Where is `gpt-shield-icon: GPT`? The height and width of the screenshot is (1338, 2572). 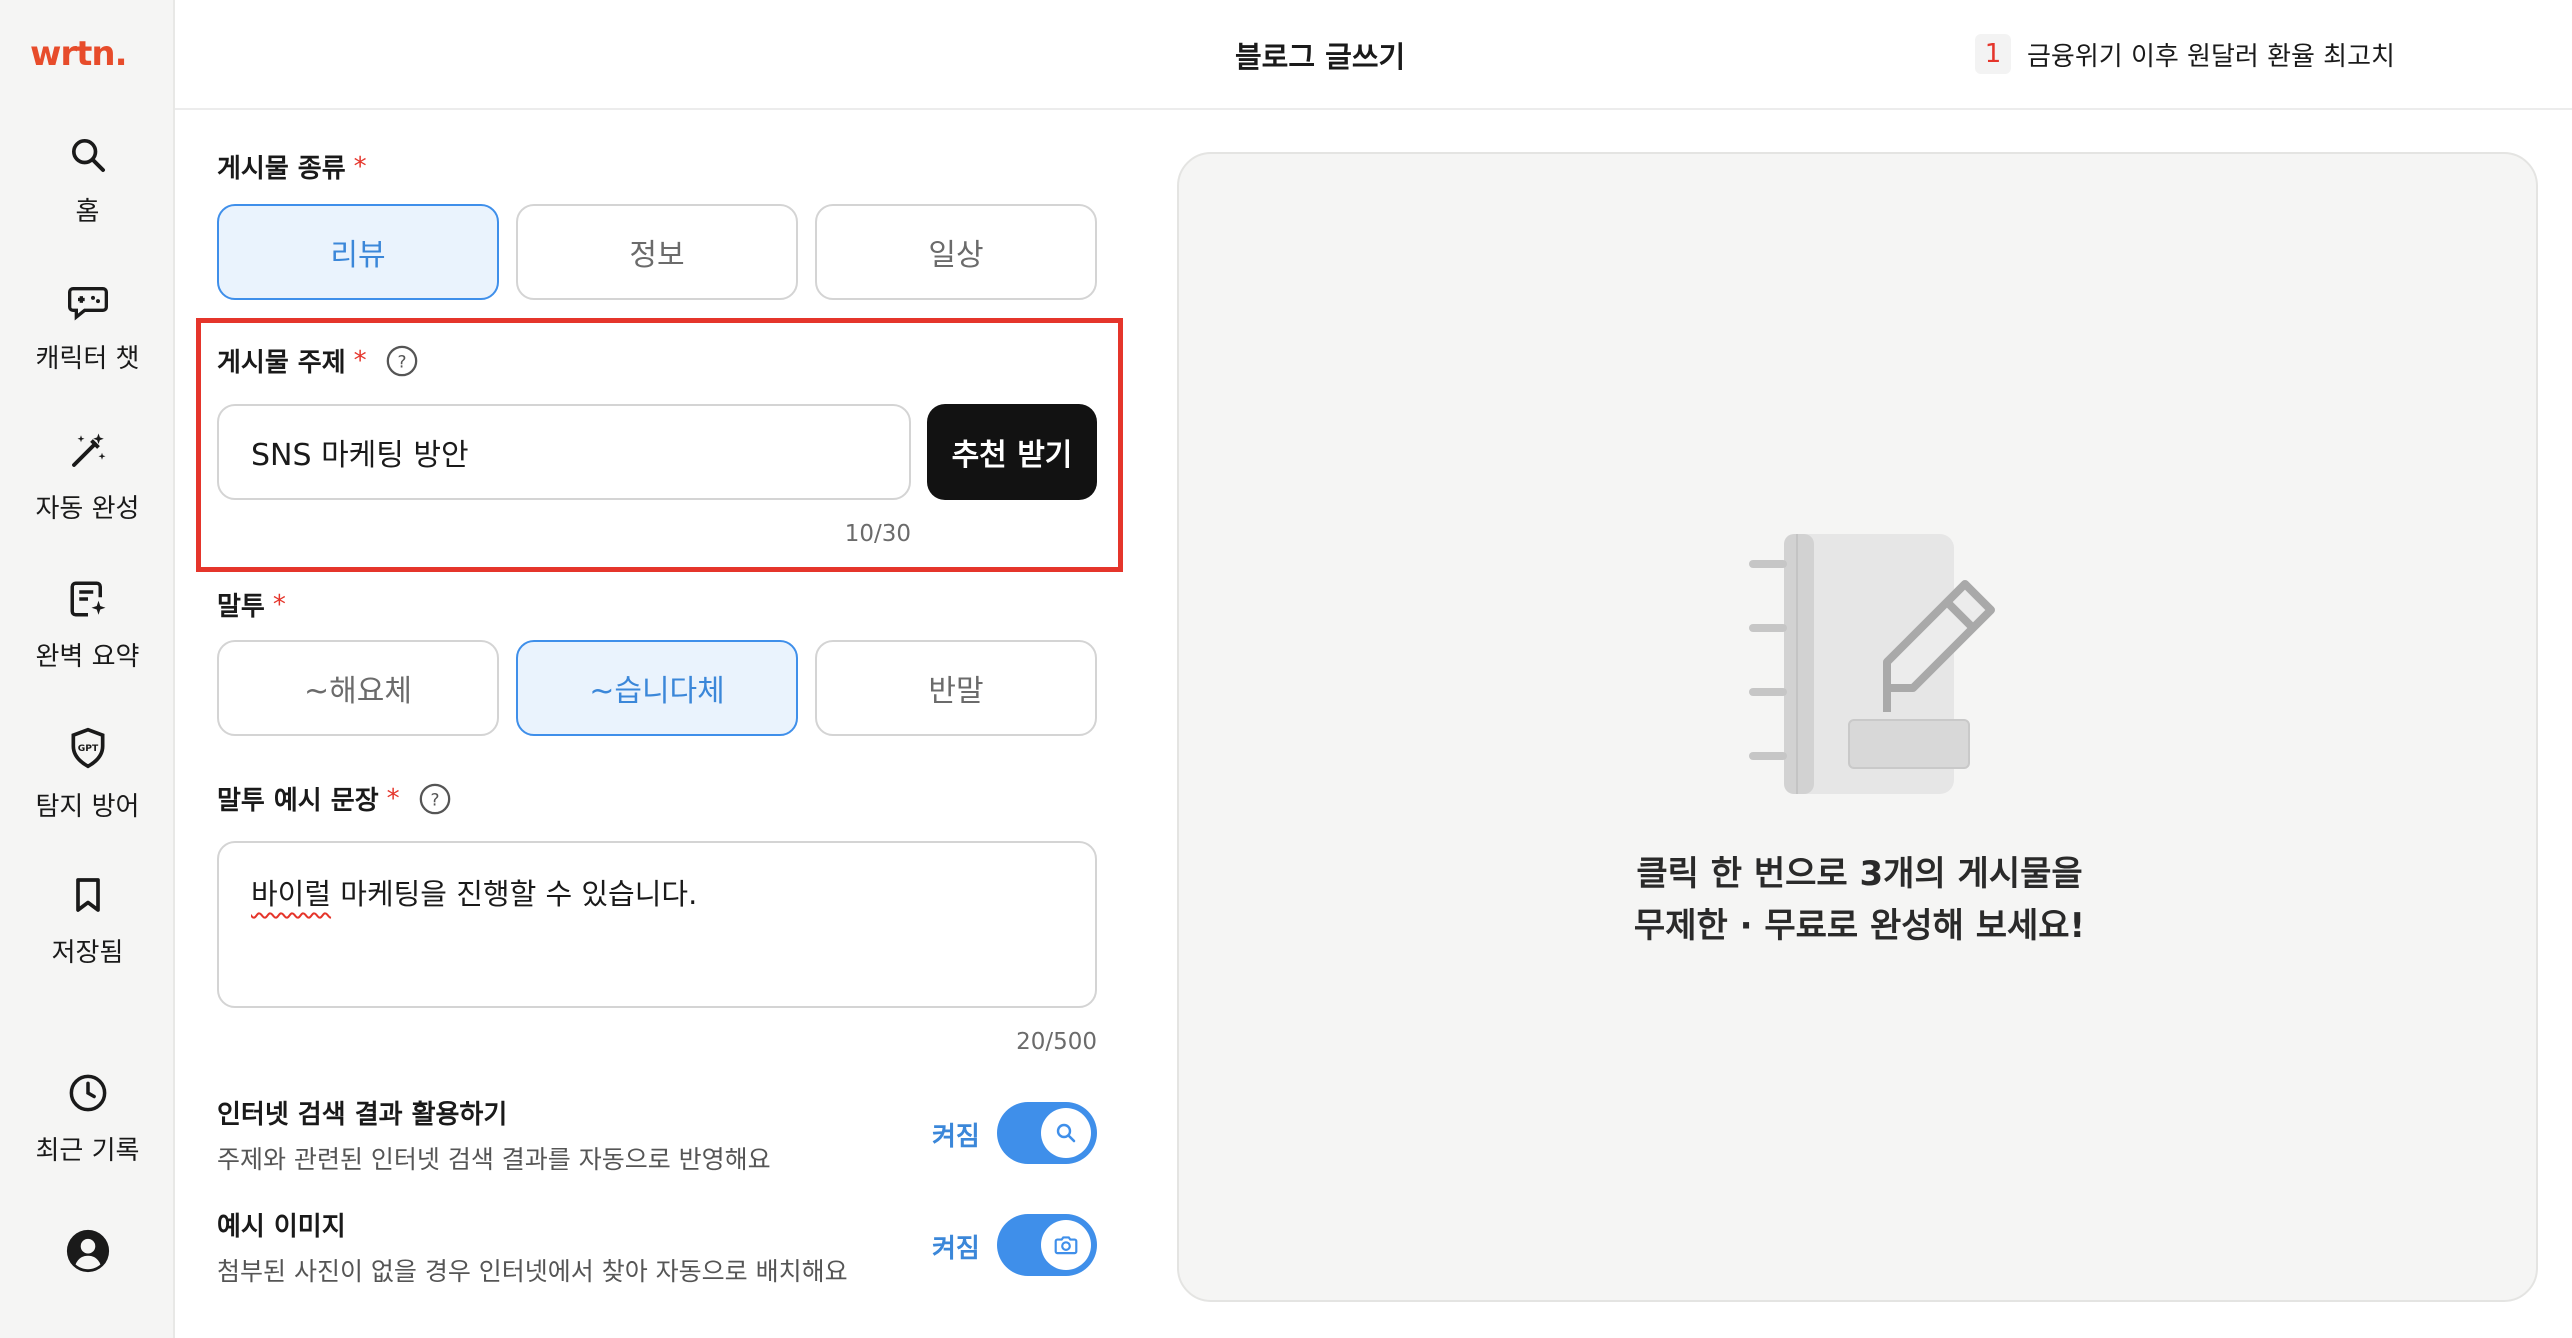
gpt-shield-icon: GPT is located at coordinates (87, 748).